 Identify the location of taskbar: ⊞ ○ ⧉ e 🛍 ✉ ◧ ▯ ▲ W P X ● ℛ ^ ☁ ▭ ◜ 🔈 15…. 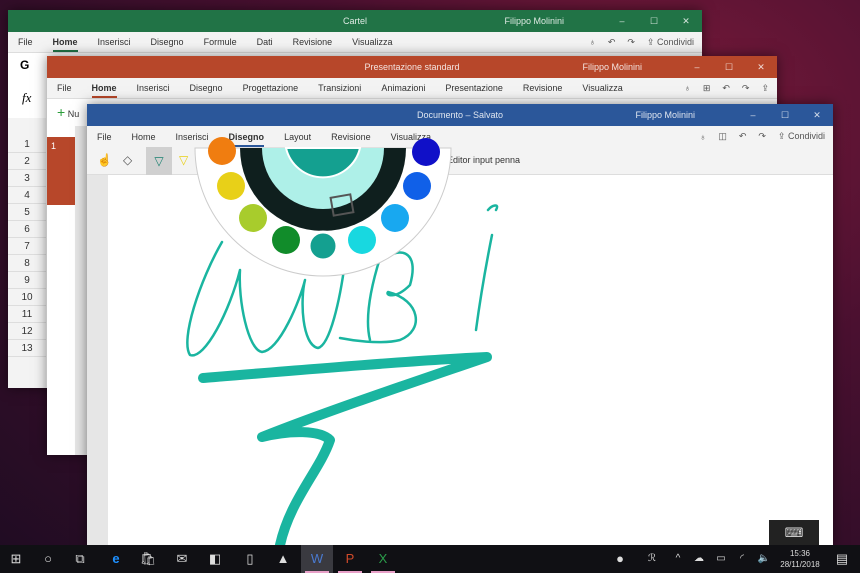
(430, 559).